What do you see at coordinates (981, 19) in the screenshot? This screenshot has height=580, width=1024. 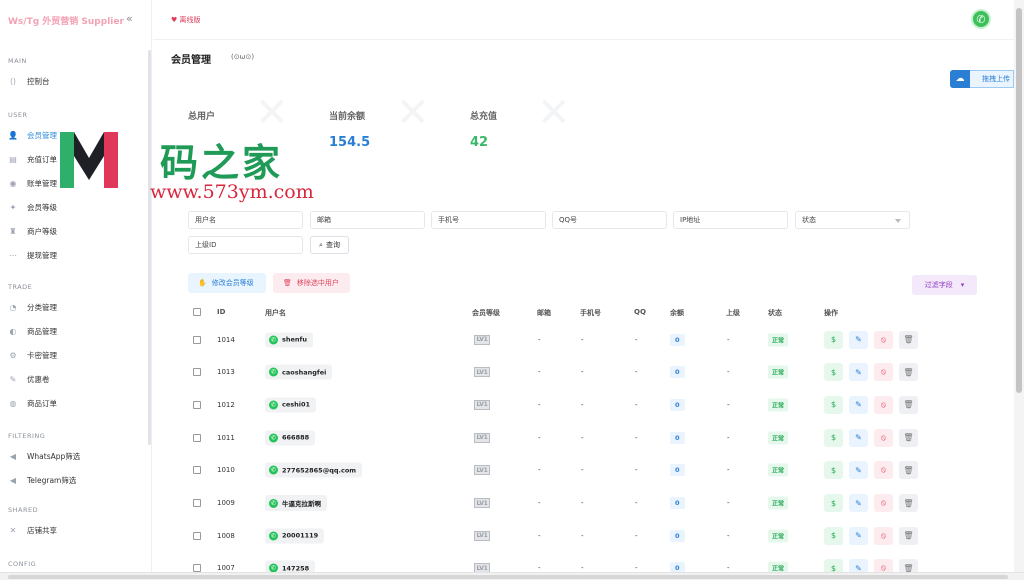 I see `user-avatar: ✆` at bounding box center [981, 19].